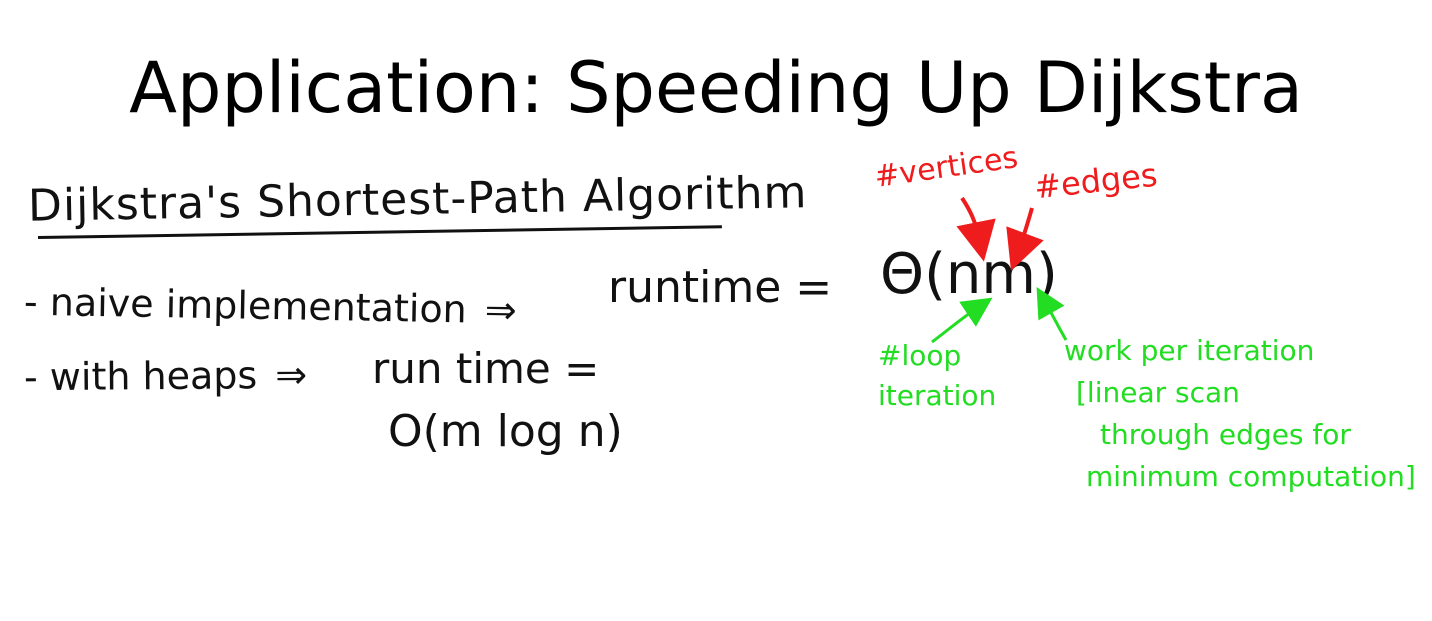 This screenshot has height=621, width=1432. Describe the element at coordinates (962, 320) in the screenshot. I see `green-arrow-loop` at that location.